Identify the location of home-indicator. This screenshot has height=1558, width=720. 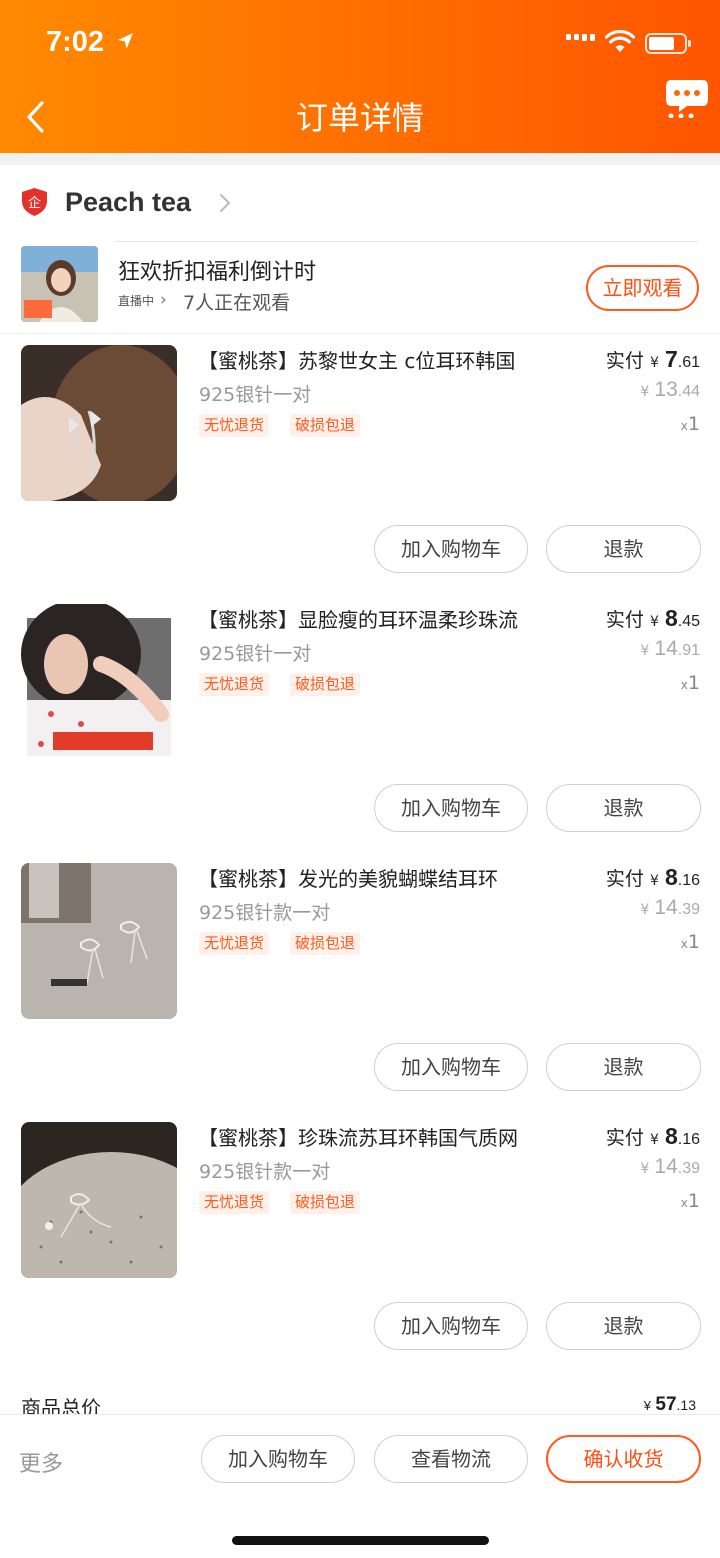
(360, 1540).